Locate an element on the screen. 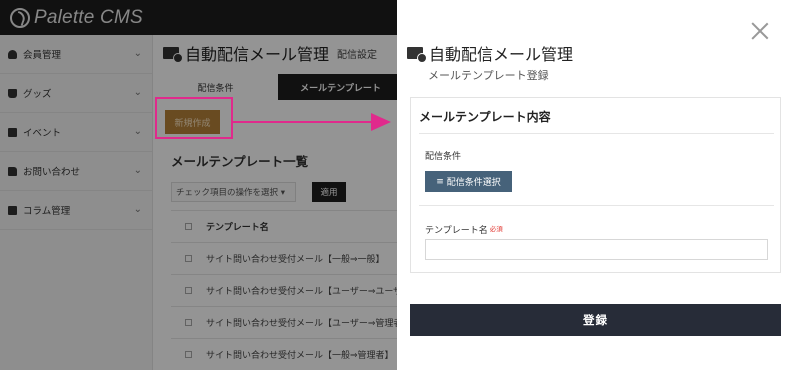 Image resolution: width=791 pixels, height=370 pixels. annotation-arrow-icon is located at coordinates (312, 122).